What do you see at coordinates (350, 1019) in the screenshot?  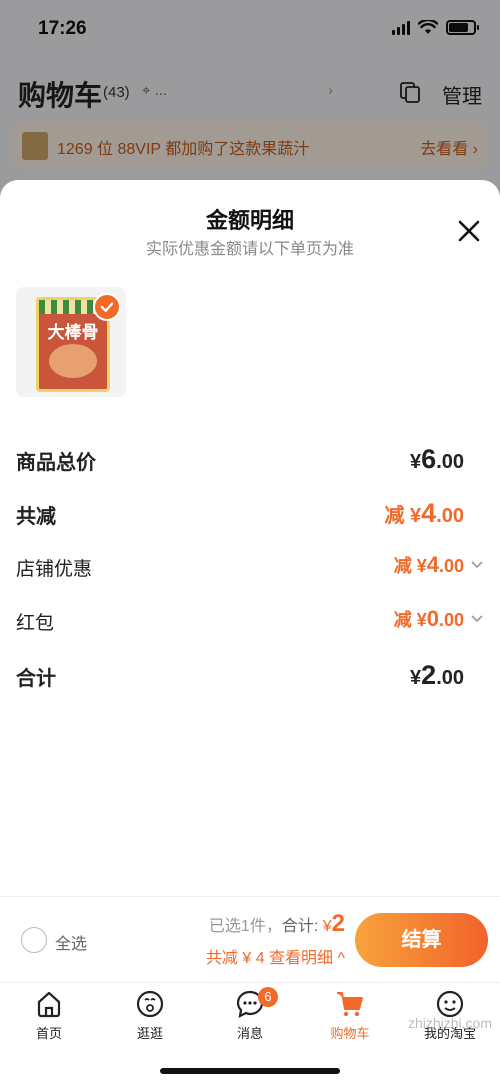 I see `tab-cart: 购物车` at bounding box center [350, 1019].